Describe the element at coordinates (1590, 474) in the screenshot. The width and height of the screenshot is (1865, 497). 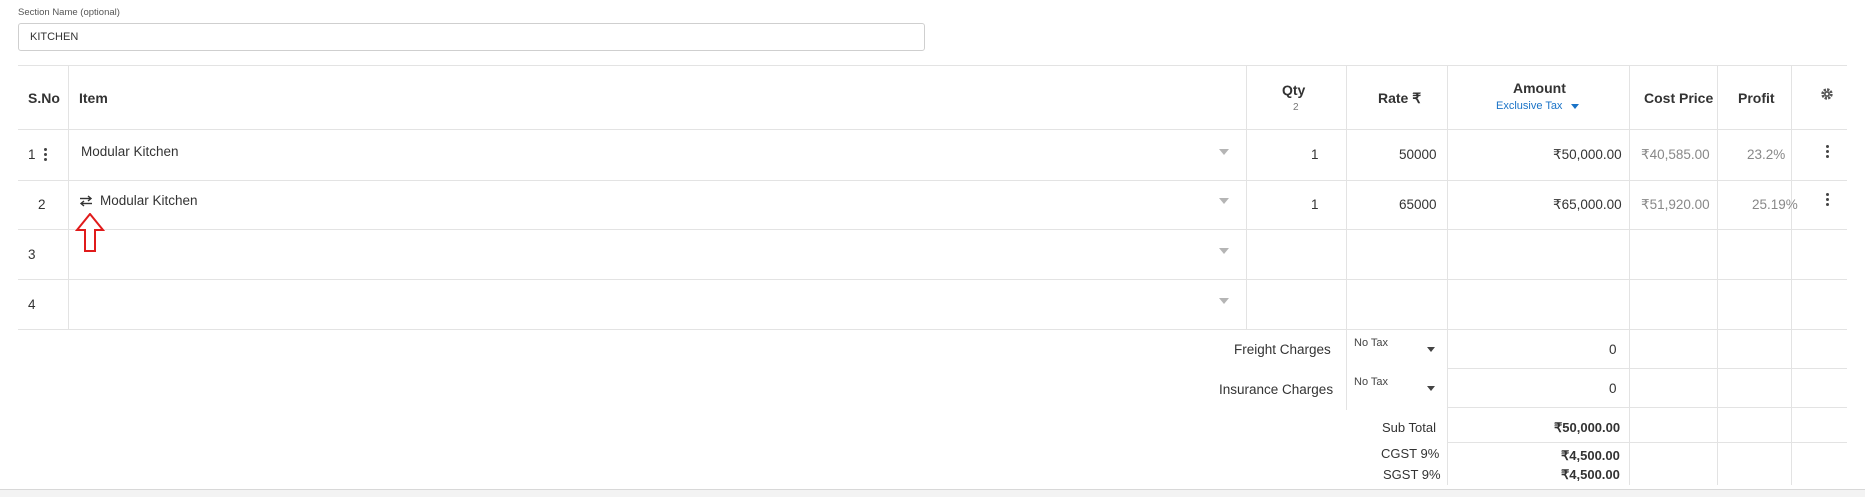
I see `sgst-value: ₹4,500.00` at that location.